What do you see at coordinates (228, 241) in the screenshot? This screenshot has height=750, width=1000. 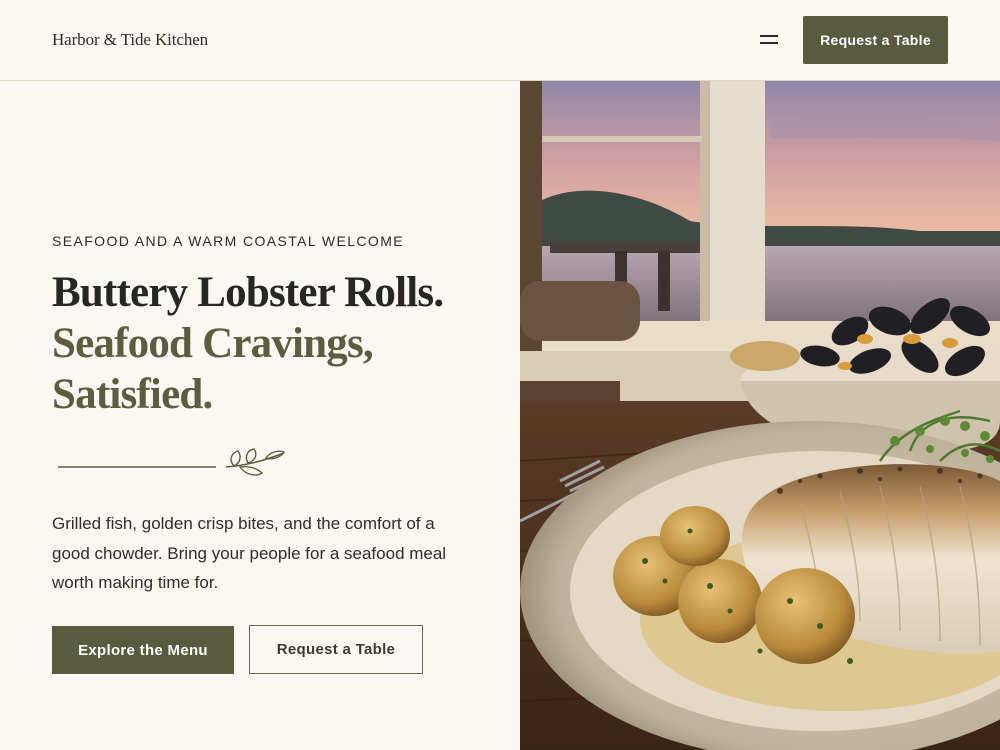 I see `hero-eyebrow: SEAFOOD AND A WARM COASTAL WELCOME` at bounding box center [228, 241].